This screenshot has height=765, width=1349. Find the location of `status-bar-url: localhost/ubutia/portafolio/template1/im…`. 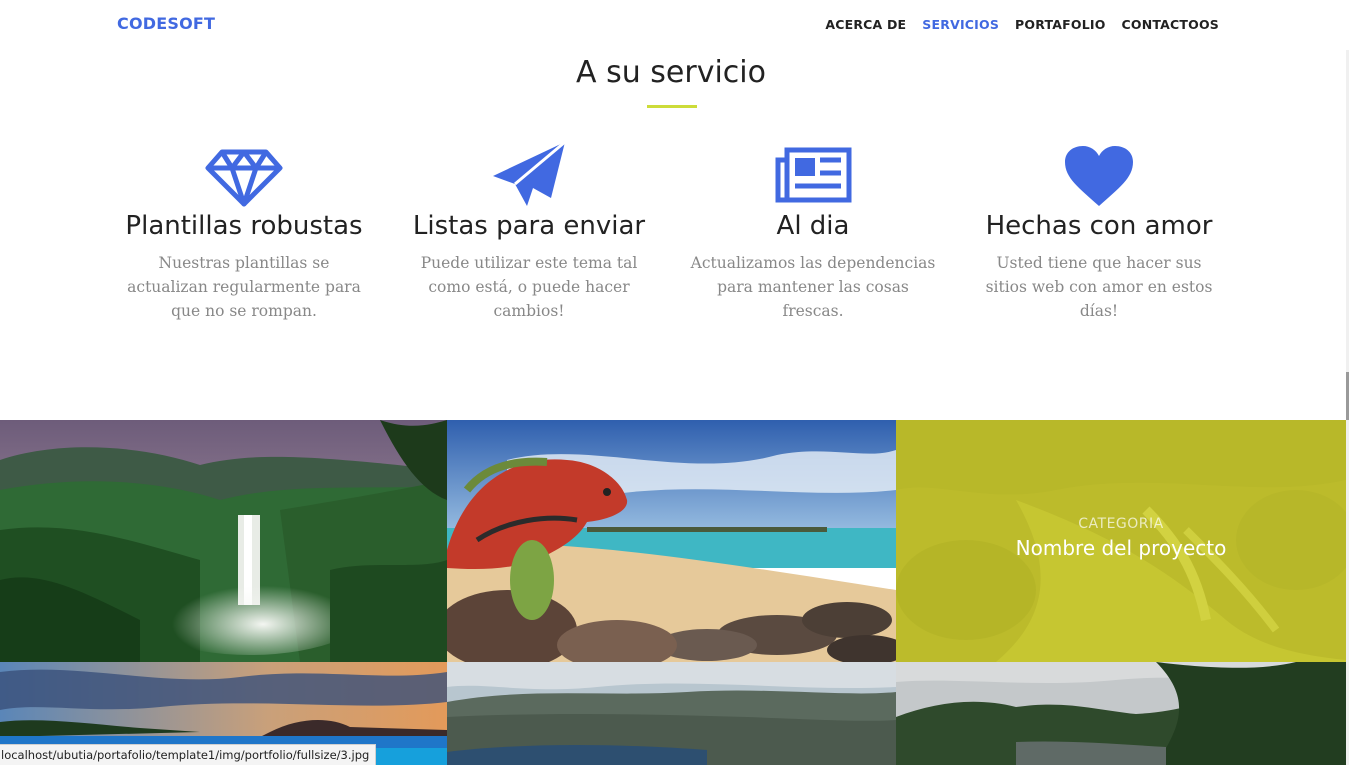

status-bar-url: localhost/ubutia/portafolio/template1/im… is located at coordinates (188, 754).